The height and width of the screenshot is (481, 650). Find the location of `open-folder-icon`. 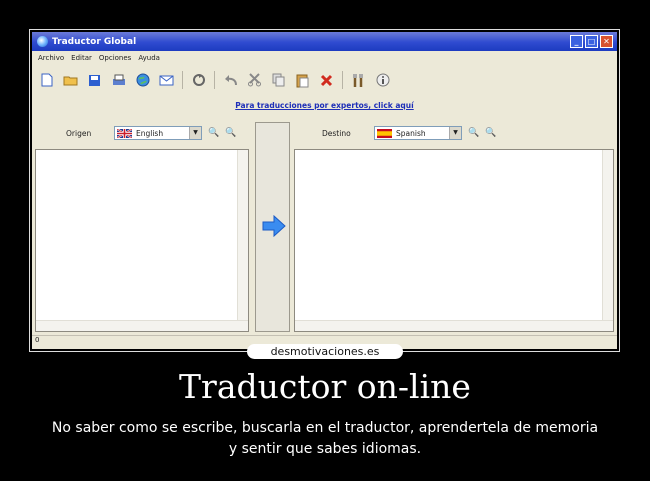

open-folder-icon is located at coordinates (70, 80).